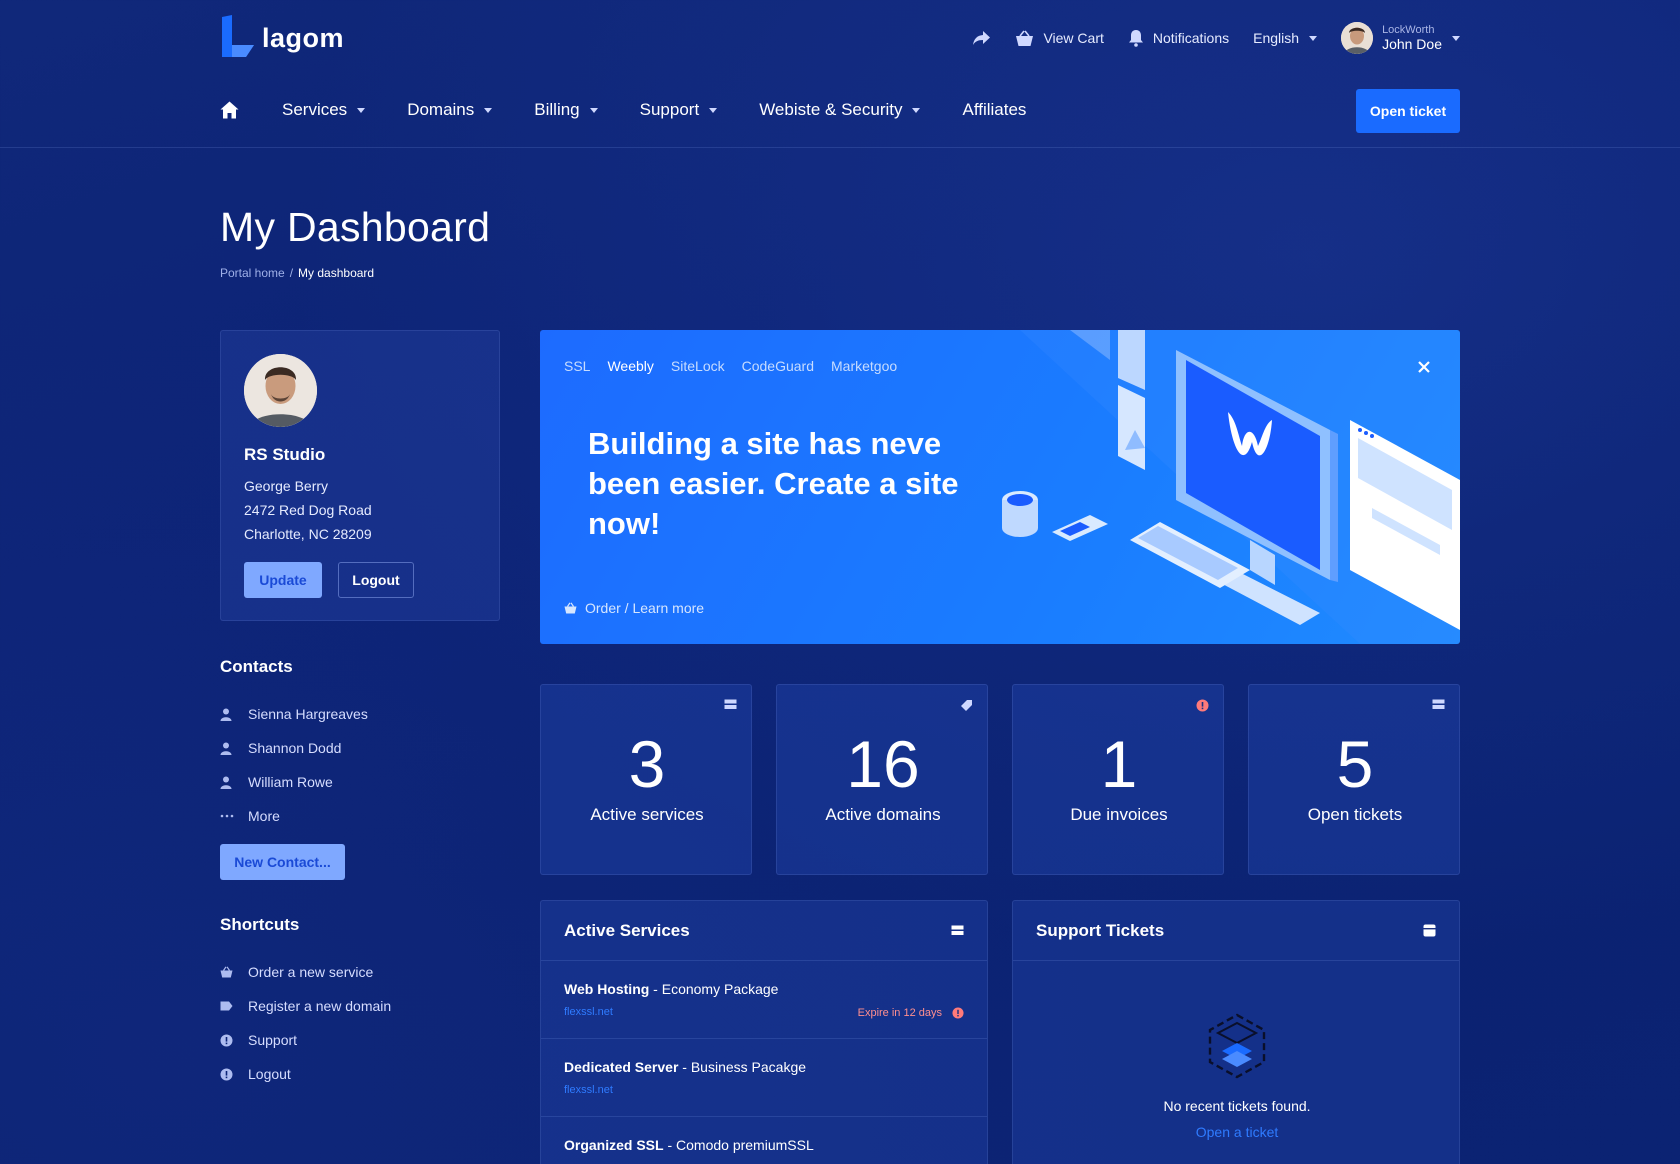 Image resolution: width=1680 pixels, height=1164 pixels. What do you see at coordinates (994, 110) in the screenshot?
I see `nav-item-affiliates: Affiliates` at bounding box center [994, 110].